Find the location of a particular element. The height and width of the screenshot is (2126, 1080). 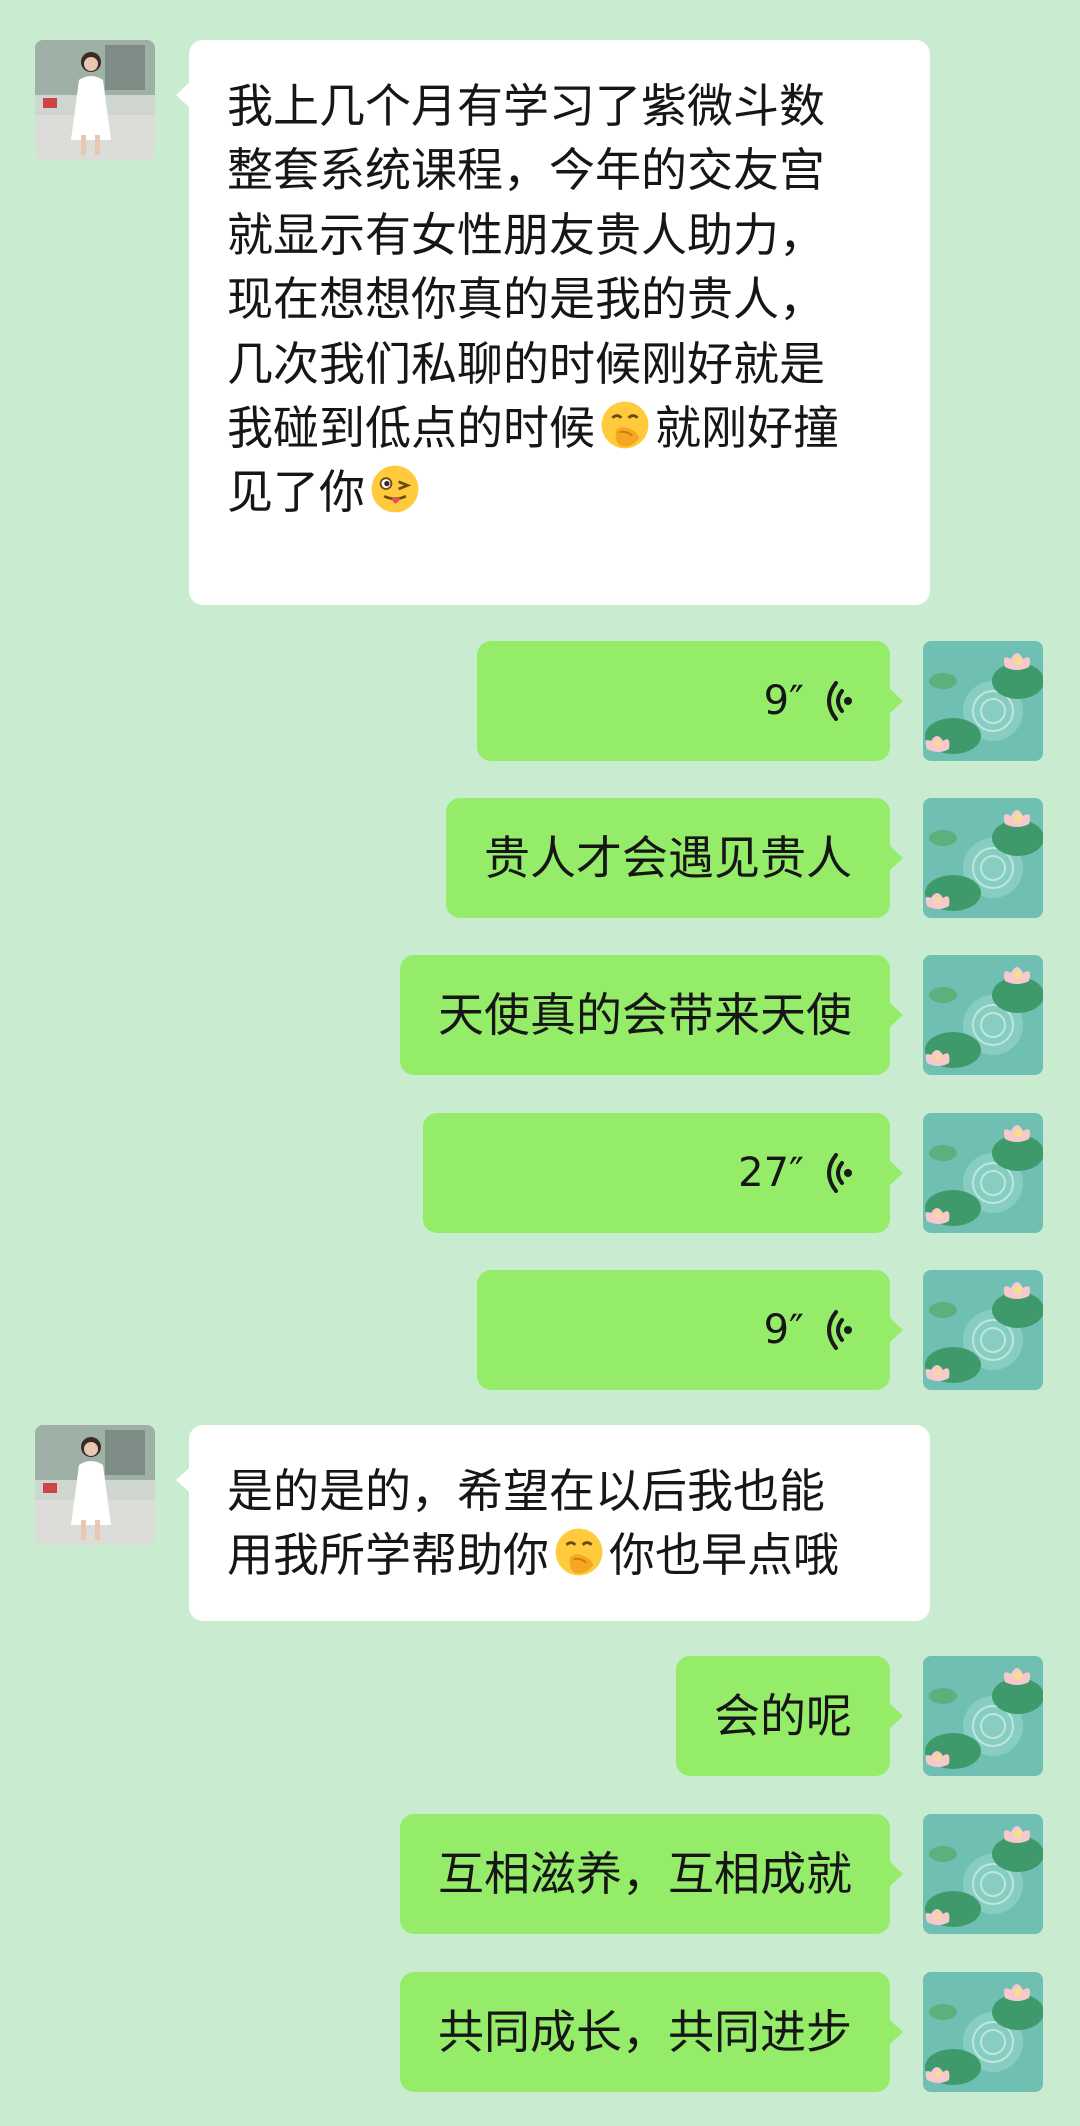

message-line: 我碰到低点的时候 就刚好撞 is located at coordinates (560, 428).